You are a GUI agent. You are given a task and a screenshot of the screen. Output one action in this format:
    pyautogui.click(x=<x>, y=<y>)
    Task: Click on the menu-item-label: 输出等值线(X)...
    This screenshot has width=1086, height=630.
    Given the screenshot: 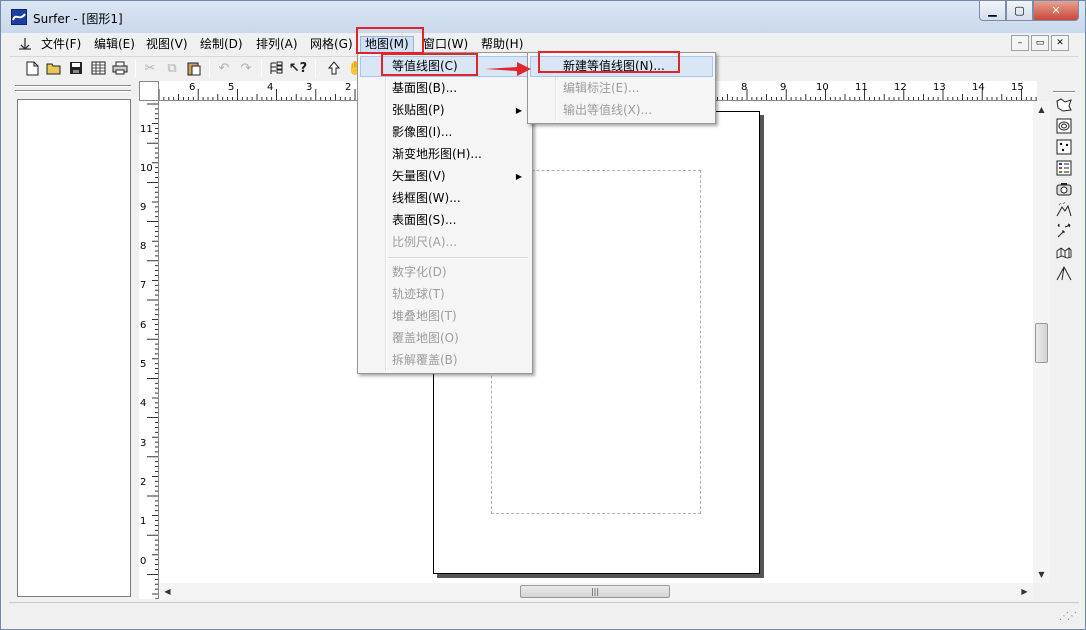 What is the action you would take?
    pyautogui.click(x=608, y=110)
    